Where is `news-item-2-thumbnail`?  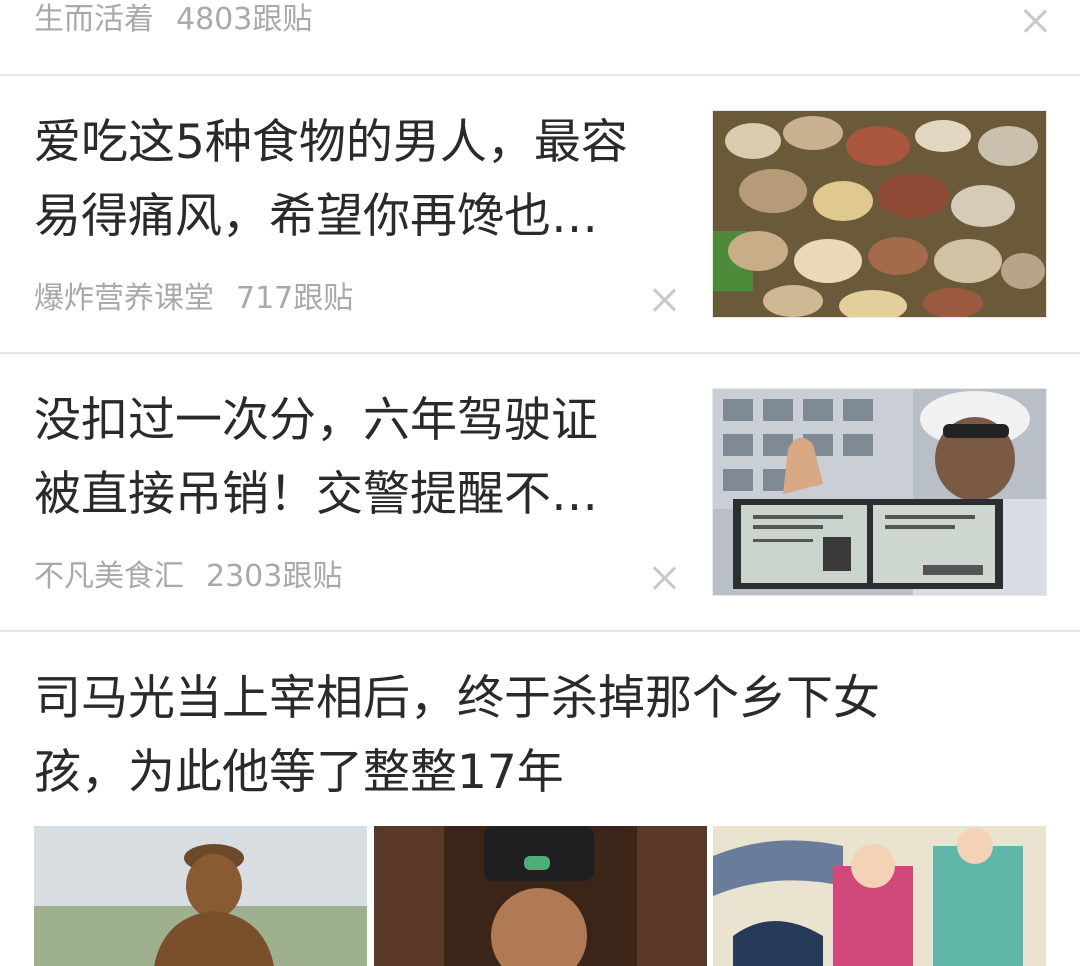
news-item-2-thumbnail is located at coordinates (879, 492).